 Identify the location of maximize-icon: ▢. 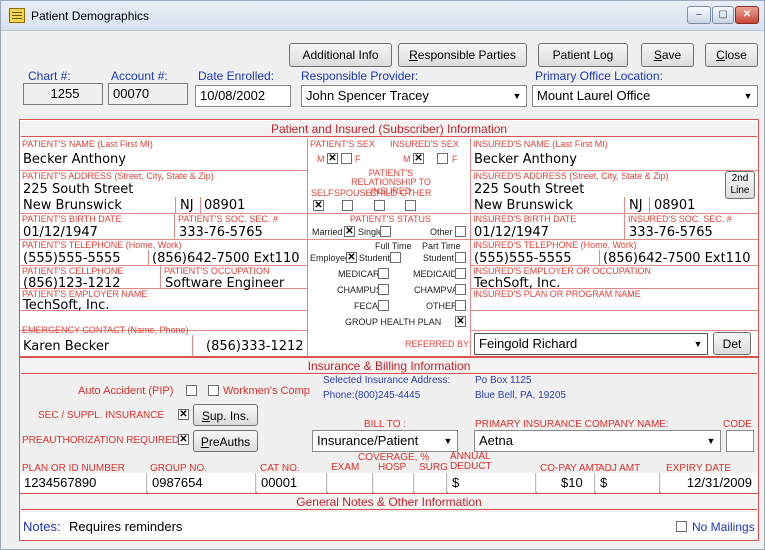
(723, 15).